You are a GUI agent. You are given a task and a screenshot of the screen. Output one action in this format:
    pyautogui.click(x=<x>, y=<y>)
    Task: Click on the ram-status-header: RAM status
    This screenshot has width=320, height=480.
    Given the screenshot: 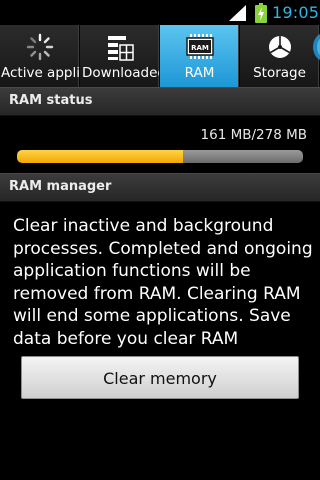 What is the action you would take?
    pyautogui.click(x=160, y=101)
    